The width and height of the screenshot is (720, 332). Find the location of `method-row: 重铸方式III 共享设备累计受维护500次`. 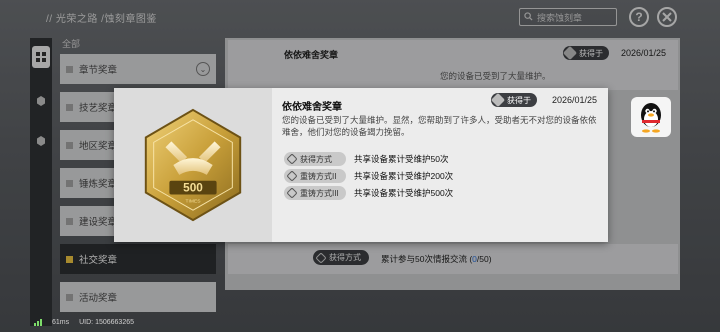

method-row: 重铸方式III 共享设备累计受维护500次 is located at coordinates (368, 193).